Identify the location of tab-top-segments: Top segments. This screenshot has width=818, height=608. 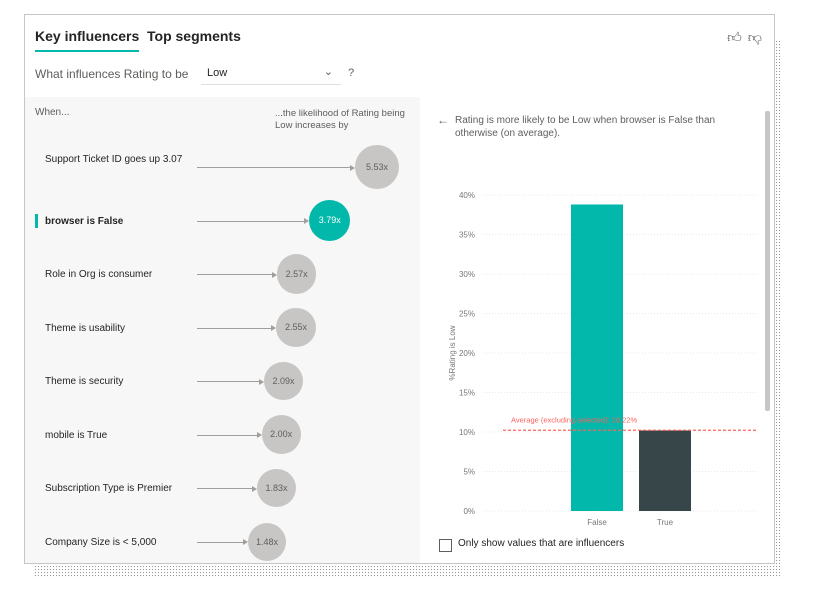
(194, 36).